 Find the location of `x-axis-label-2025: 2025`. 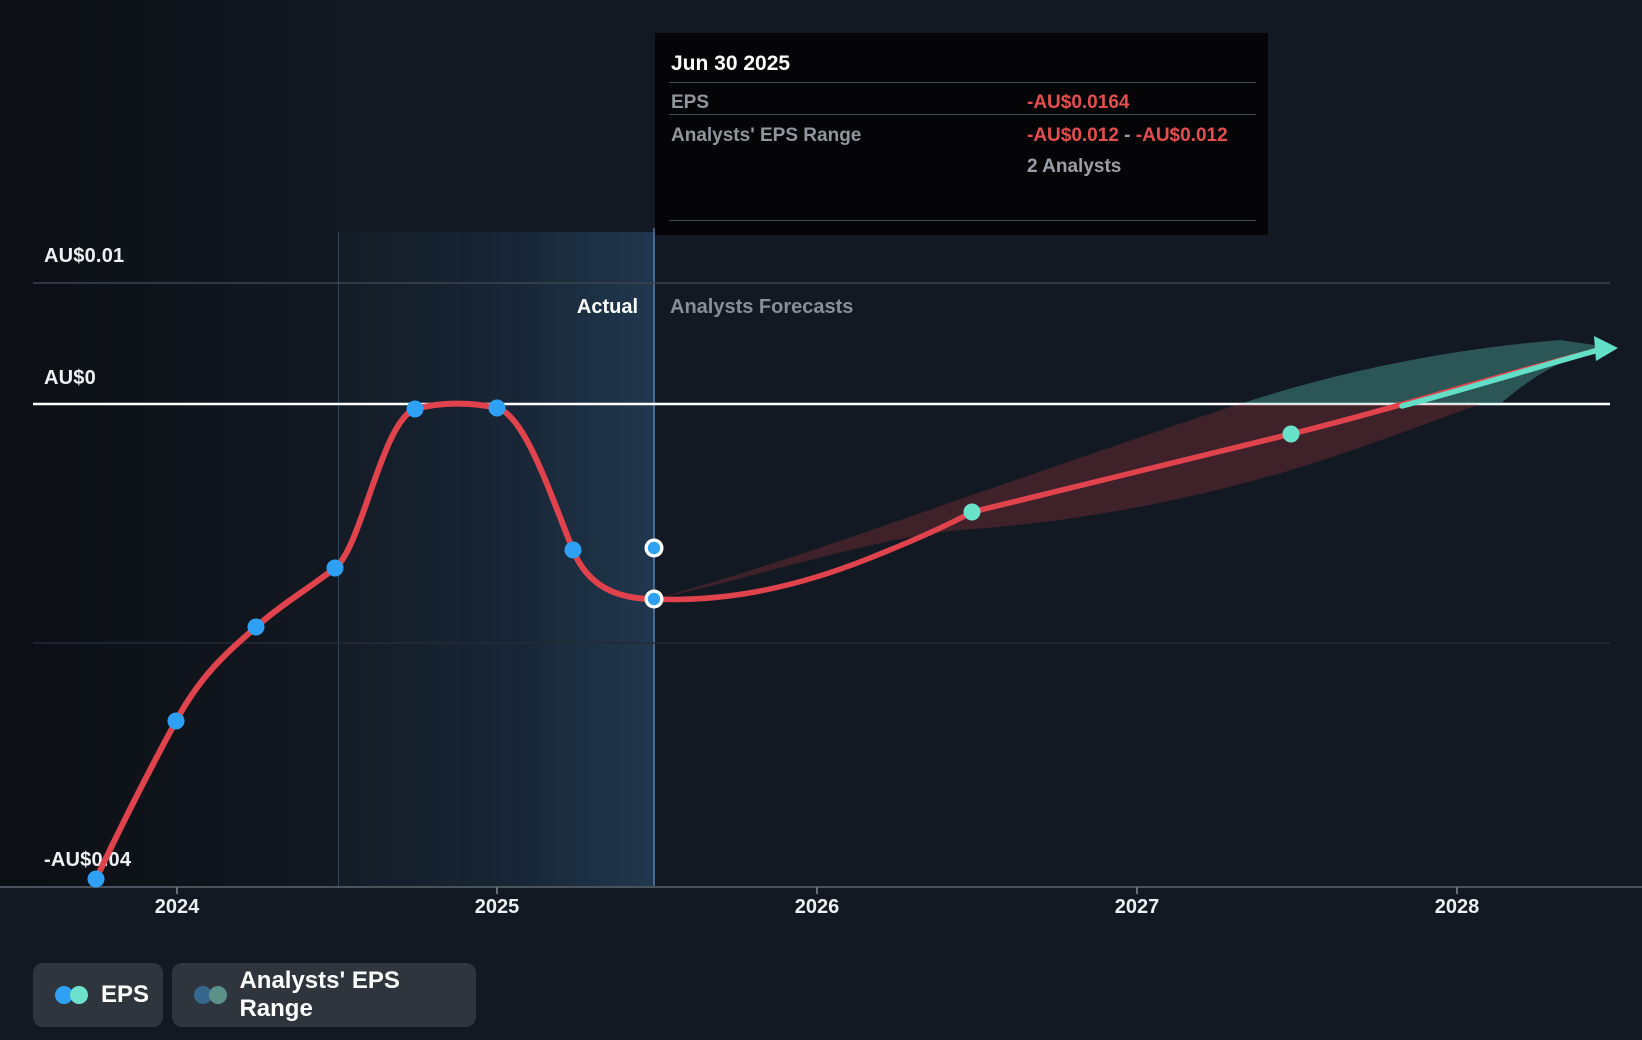

x-axis-label-2025: 2025 is located at coordinates (497, 907).